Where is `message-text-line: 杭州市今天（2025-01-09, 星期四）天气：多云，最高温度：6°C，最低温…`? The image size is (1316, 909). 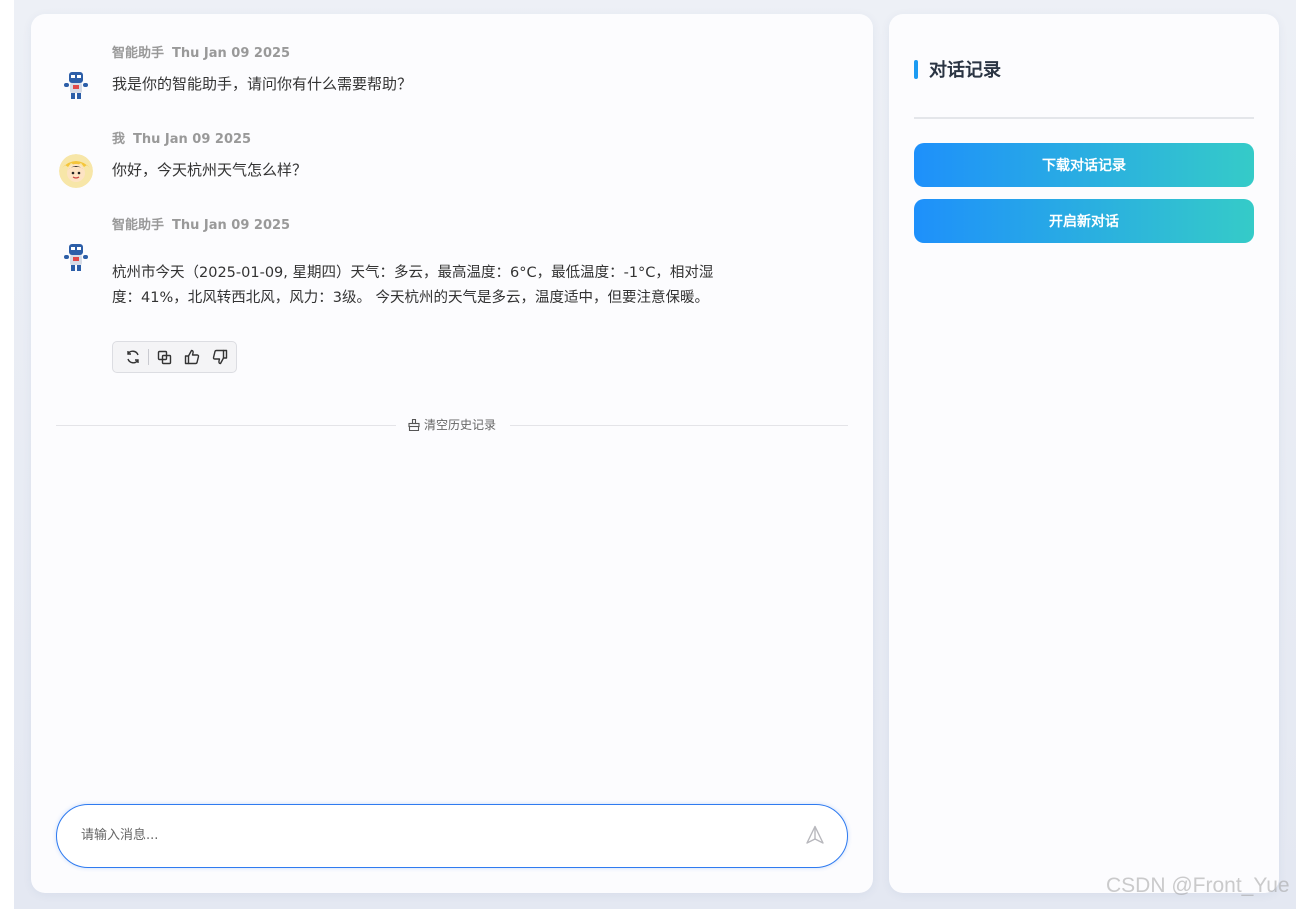 message-text-line: 杭州市今天（2025-01-09, 星期四）天气：多云，最高温度：6°C，最低温… is located at coordinates (413, 273).